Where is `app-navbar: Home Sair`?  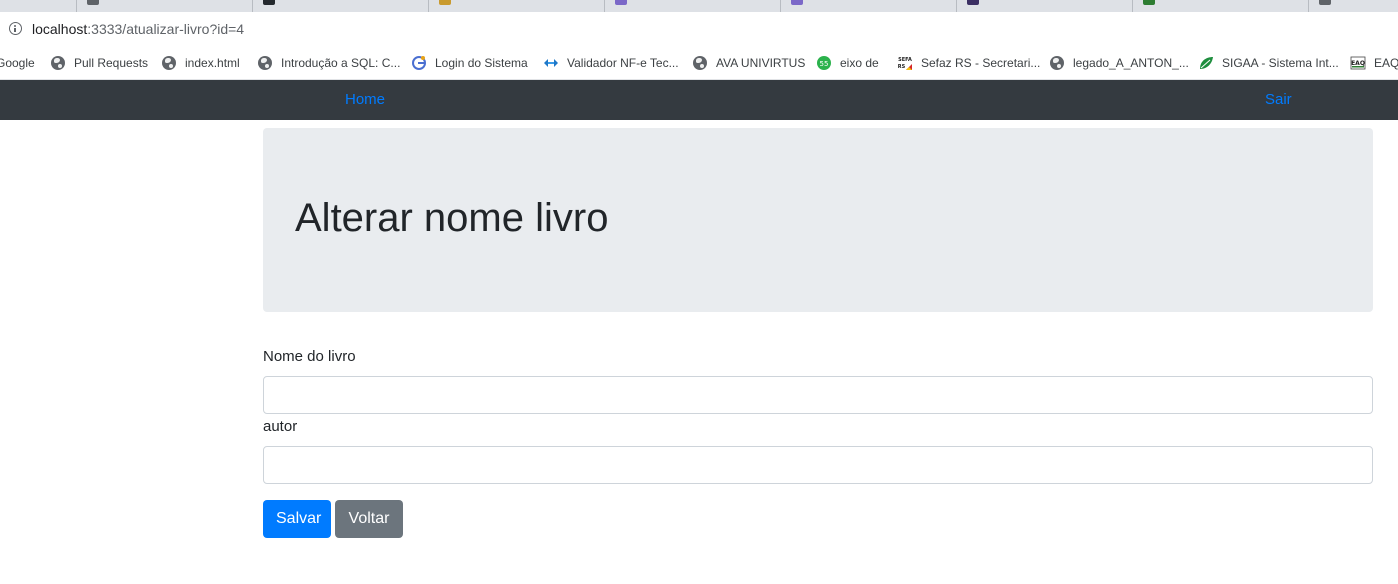 app-navbar: Home Sair is located at coordinates (699, 100).